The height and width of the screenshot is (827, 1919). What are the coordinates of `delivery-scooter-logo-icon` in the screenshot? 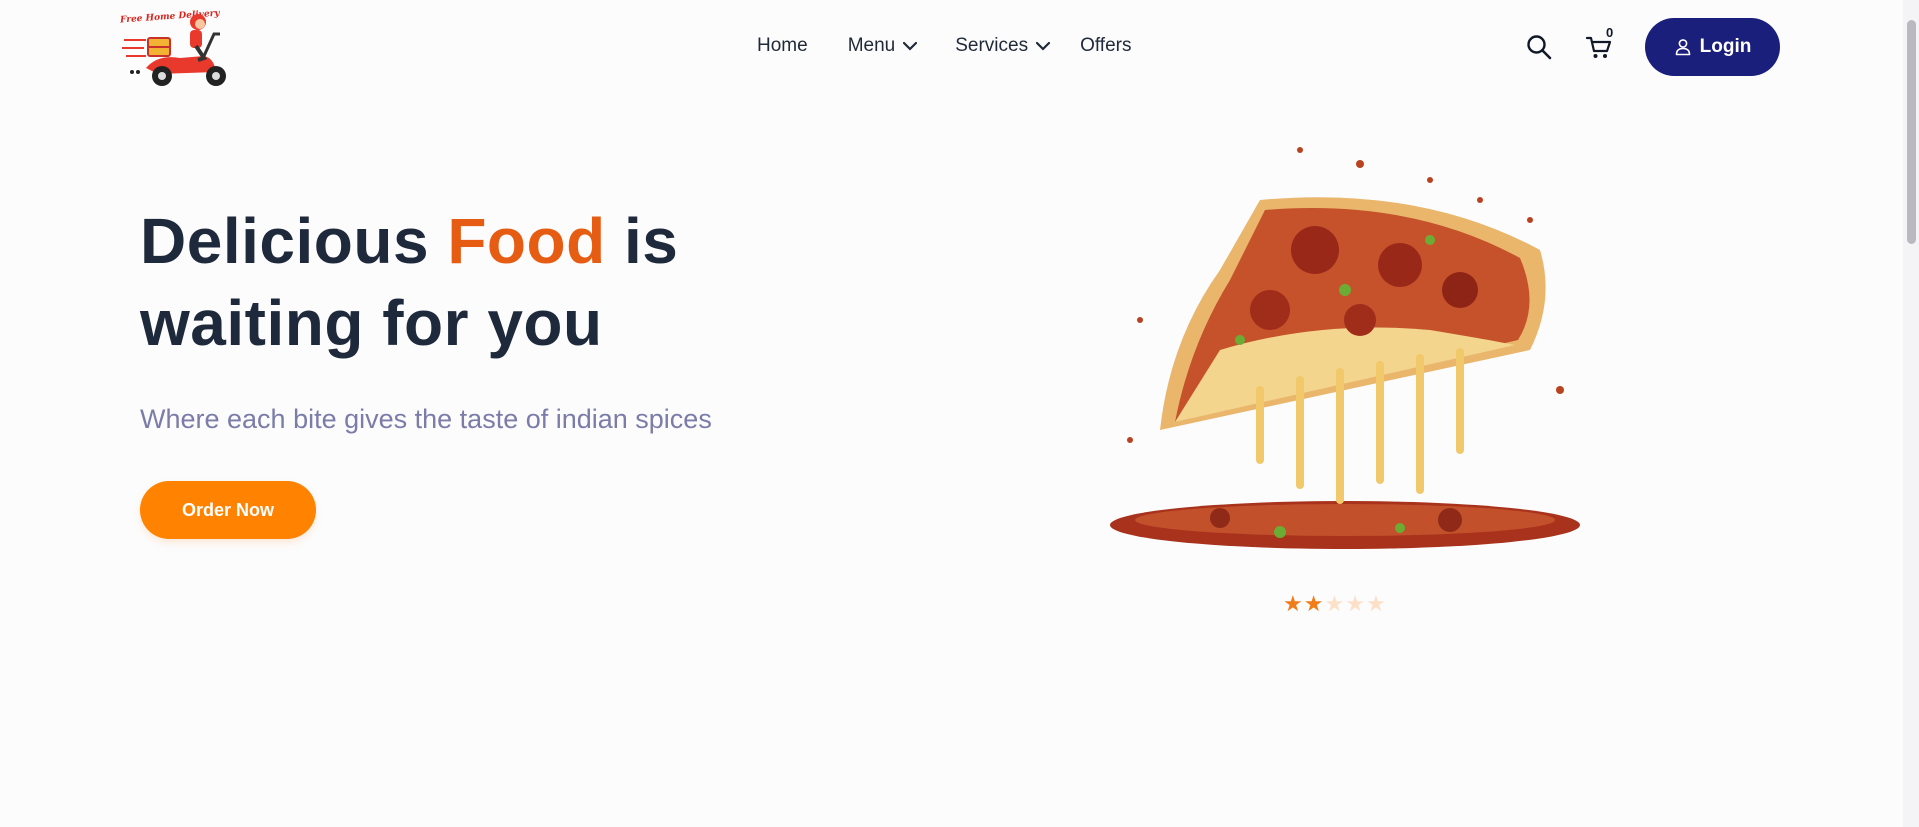 It's located at (174, 50).